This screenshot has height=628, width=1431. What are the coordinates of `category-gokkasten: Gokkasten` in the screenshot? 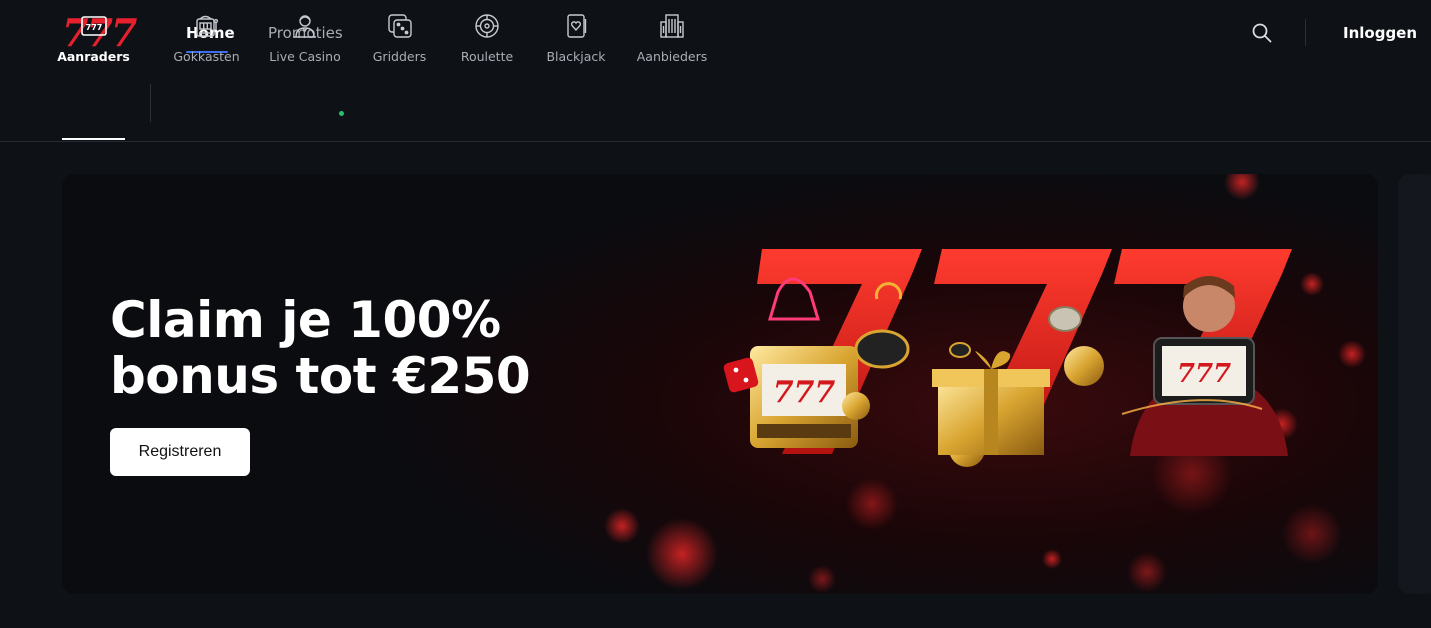 It's located at (206, 44).